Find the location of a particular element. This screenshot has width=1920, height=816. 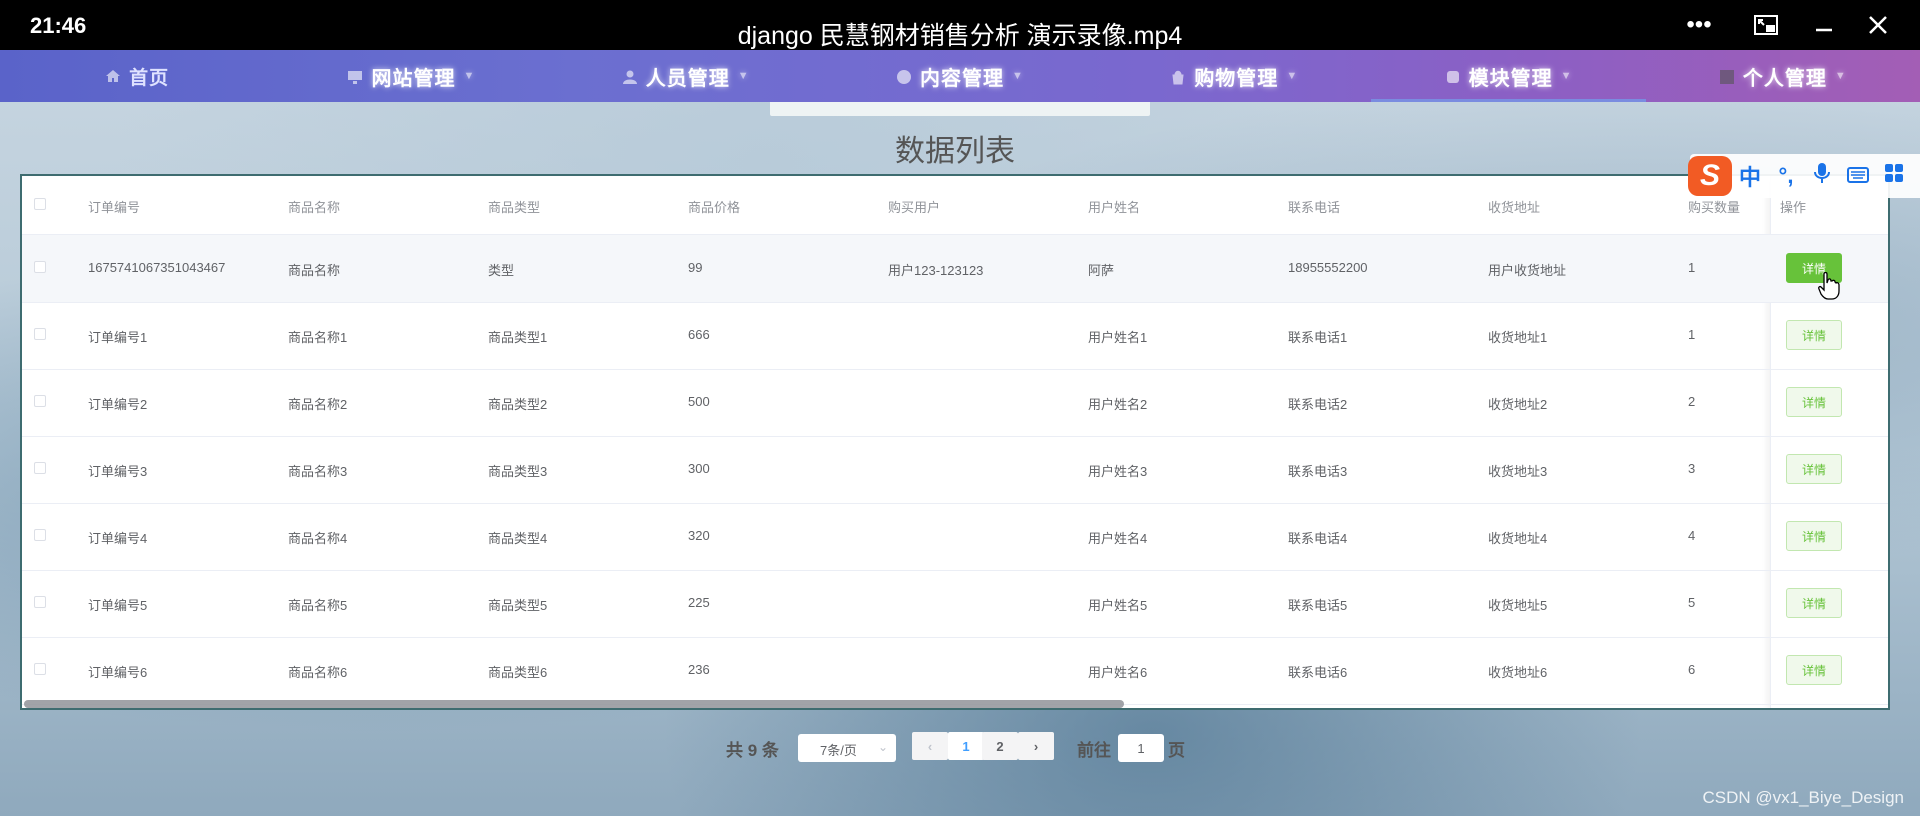

nav-item-label: 内容管理 is located at coordinates (962, 78).